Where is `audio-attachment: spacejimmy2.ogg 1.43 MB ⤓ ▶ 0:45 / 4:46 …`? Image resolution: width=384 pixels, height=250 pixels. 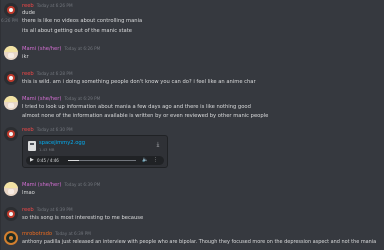 audio-attachment: spacejimmy2.ogg 1.43 MB ⤓ ▶ 0:45 / 4:46 … is located at coordinates (95, 151).